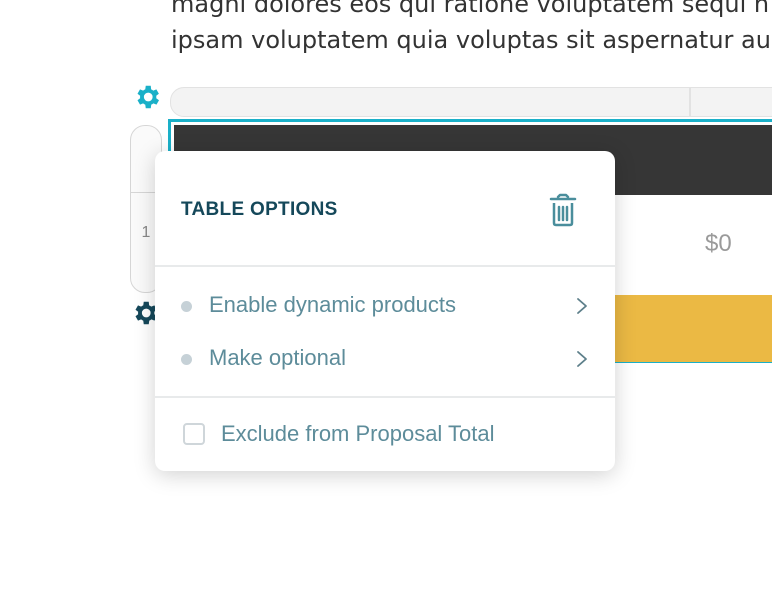  I want to click on exclude-checkbox, so click(194, 434).